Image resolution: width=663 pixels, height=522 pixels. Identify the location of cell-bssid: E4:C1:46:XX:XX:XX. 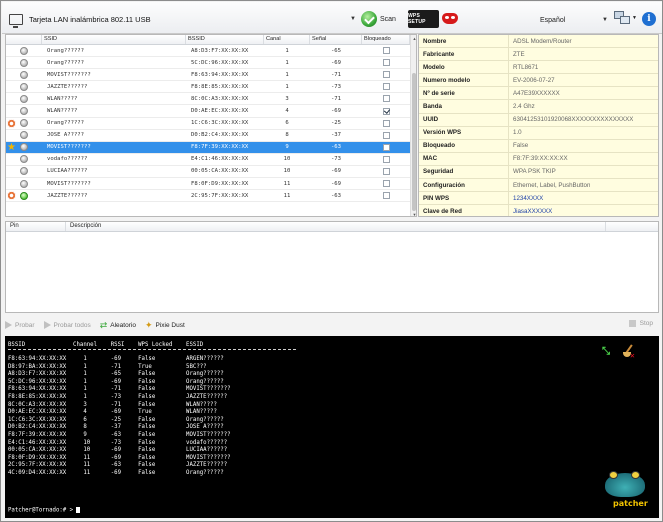
(220, 159).